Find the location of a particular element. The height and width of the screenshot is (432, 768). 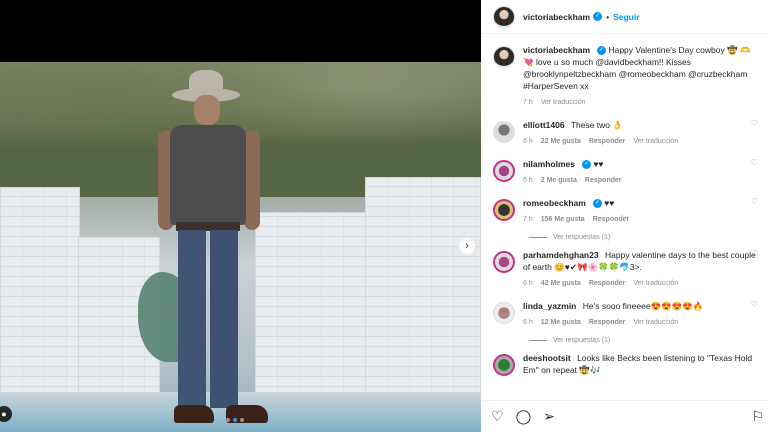

comment-username: nilamholmes is located at coordinates (549, 164).